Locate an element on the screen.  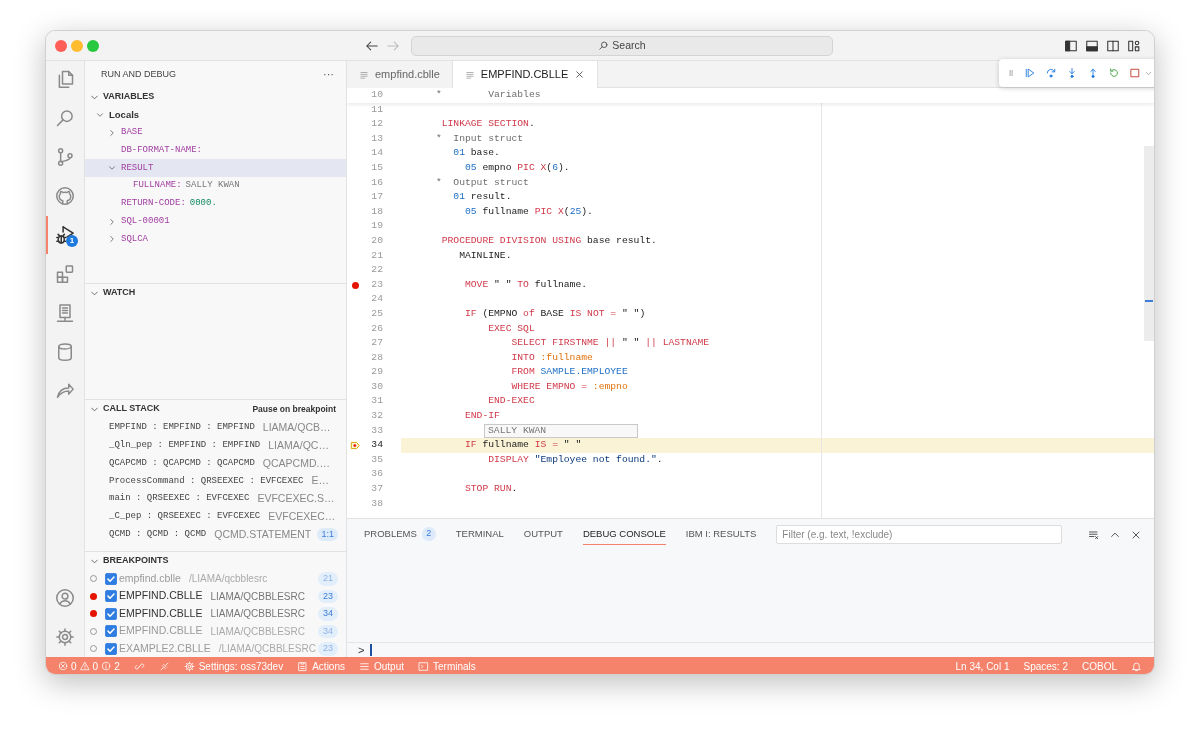
variable-name: RESULT is located at coordinates (137, 168).